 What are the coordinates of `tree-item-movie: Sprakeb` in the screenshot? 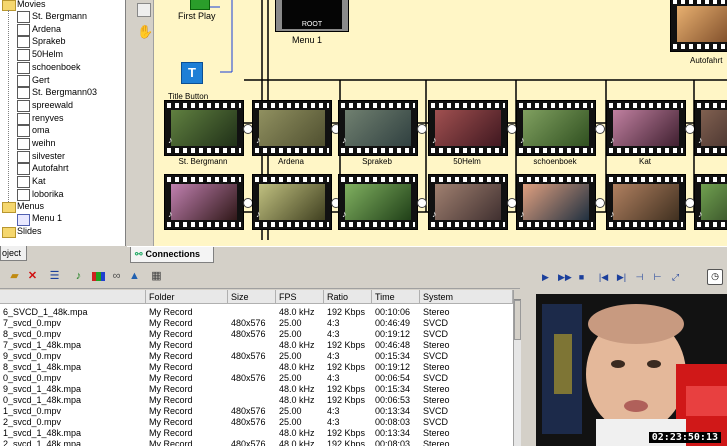 It's located at (49, 41).